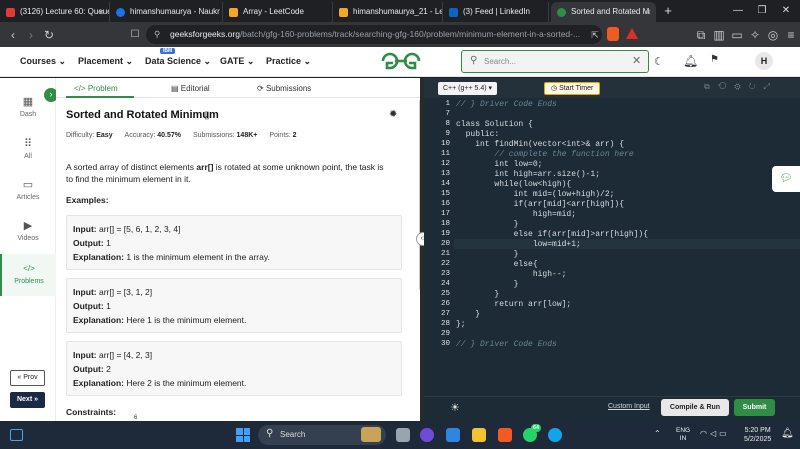 The image size is (800, 449). What do you see at coordinates (632, 33) in the screenshot?
I see `brave-rewards-icon` at bounding box center [632, 33].